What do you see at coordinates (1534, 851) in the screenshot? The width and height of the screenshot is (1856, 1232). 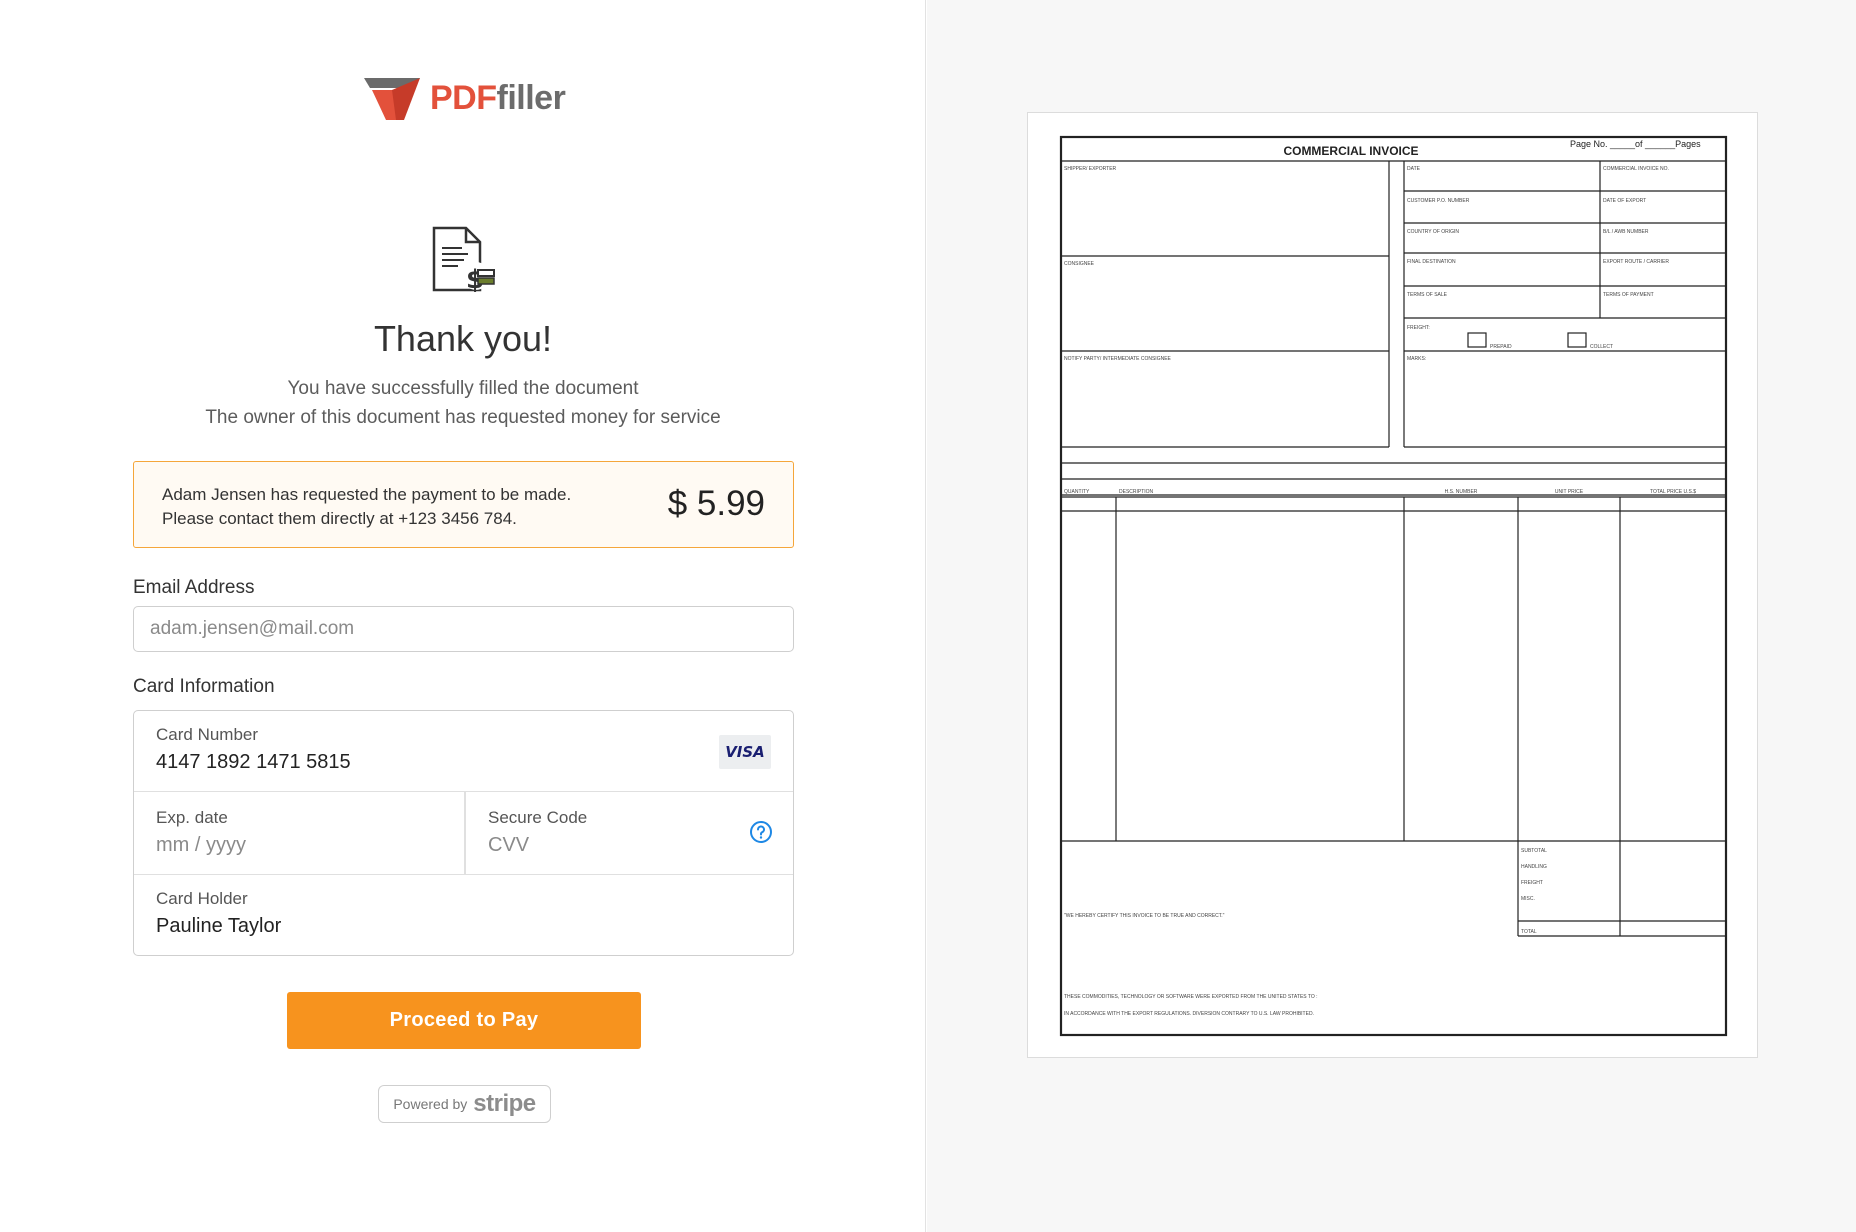 I see `subtotal-label: SUBTOTAL` at bounding box center [1534, 851].